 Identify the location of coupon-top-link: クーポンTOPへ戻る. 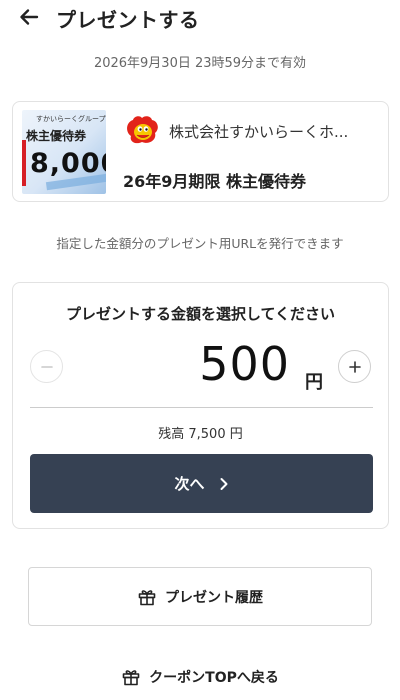
(200, 677).